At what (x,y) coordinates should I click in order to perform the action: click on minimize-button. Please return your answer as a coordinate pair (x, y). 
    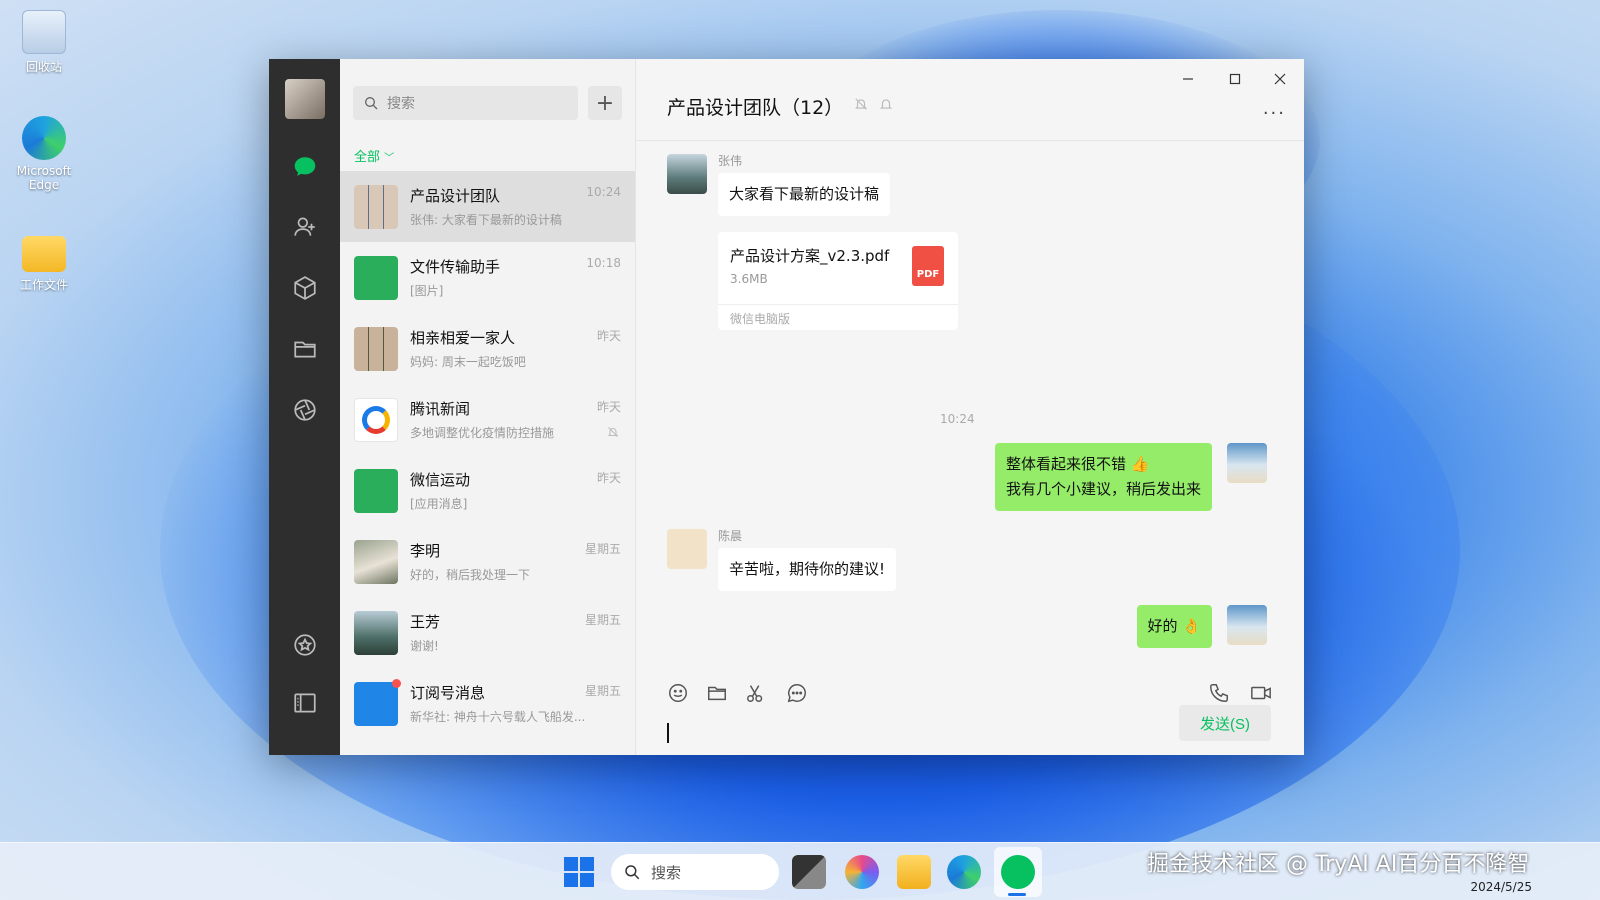
    Looking at the image, I should click on (1188, 79).